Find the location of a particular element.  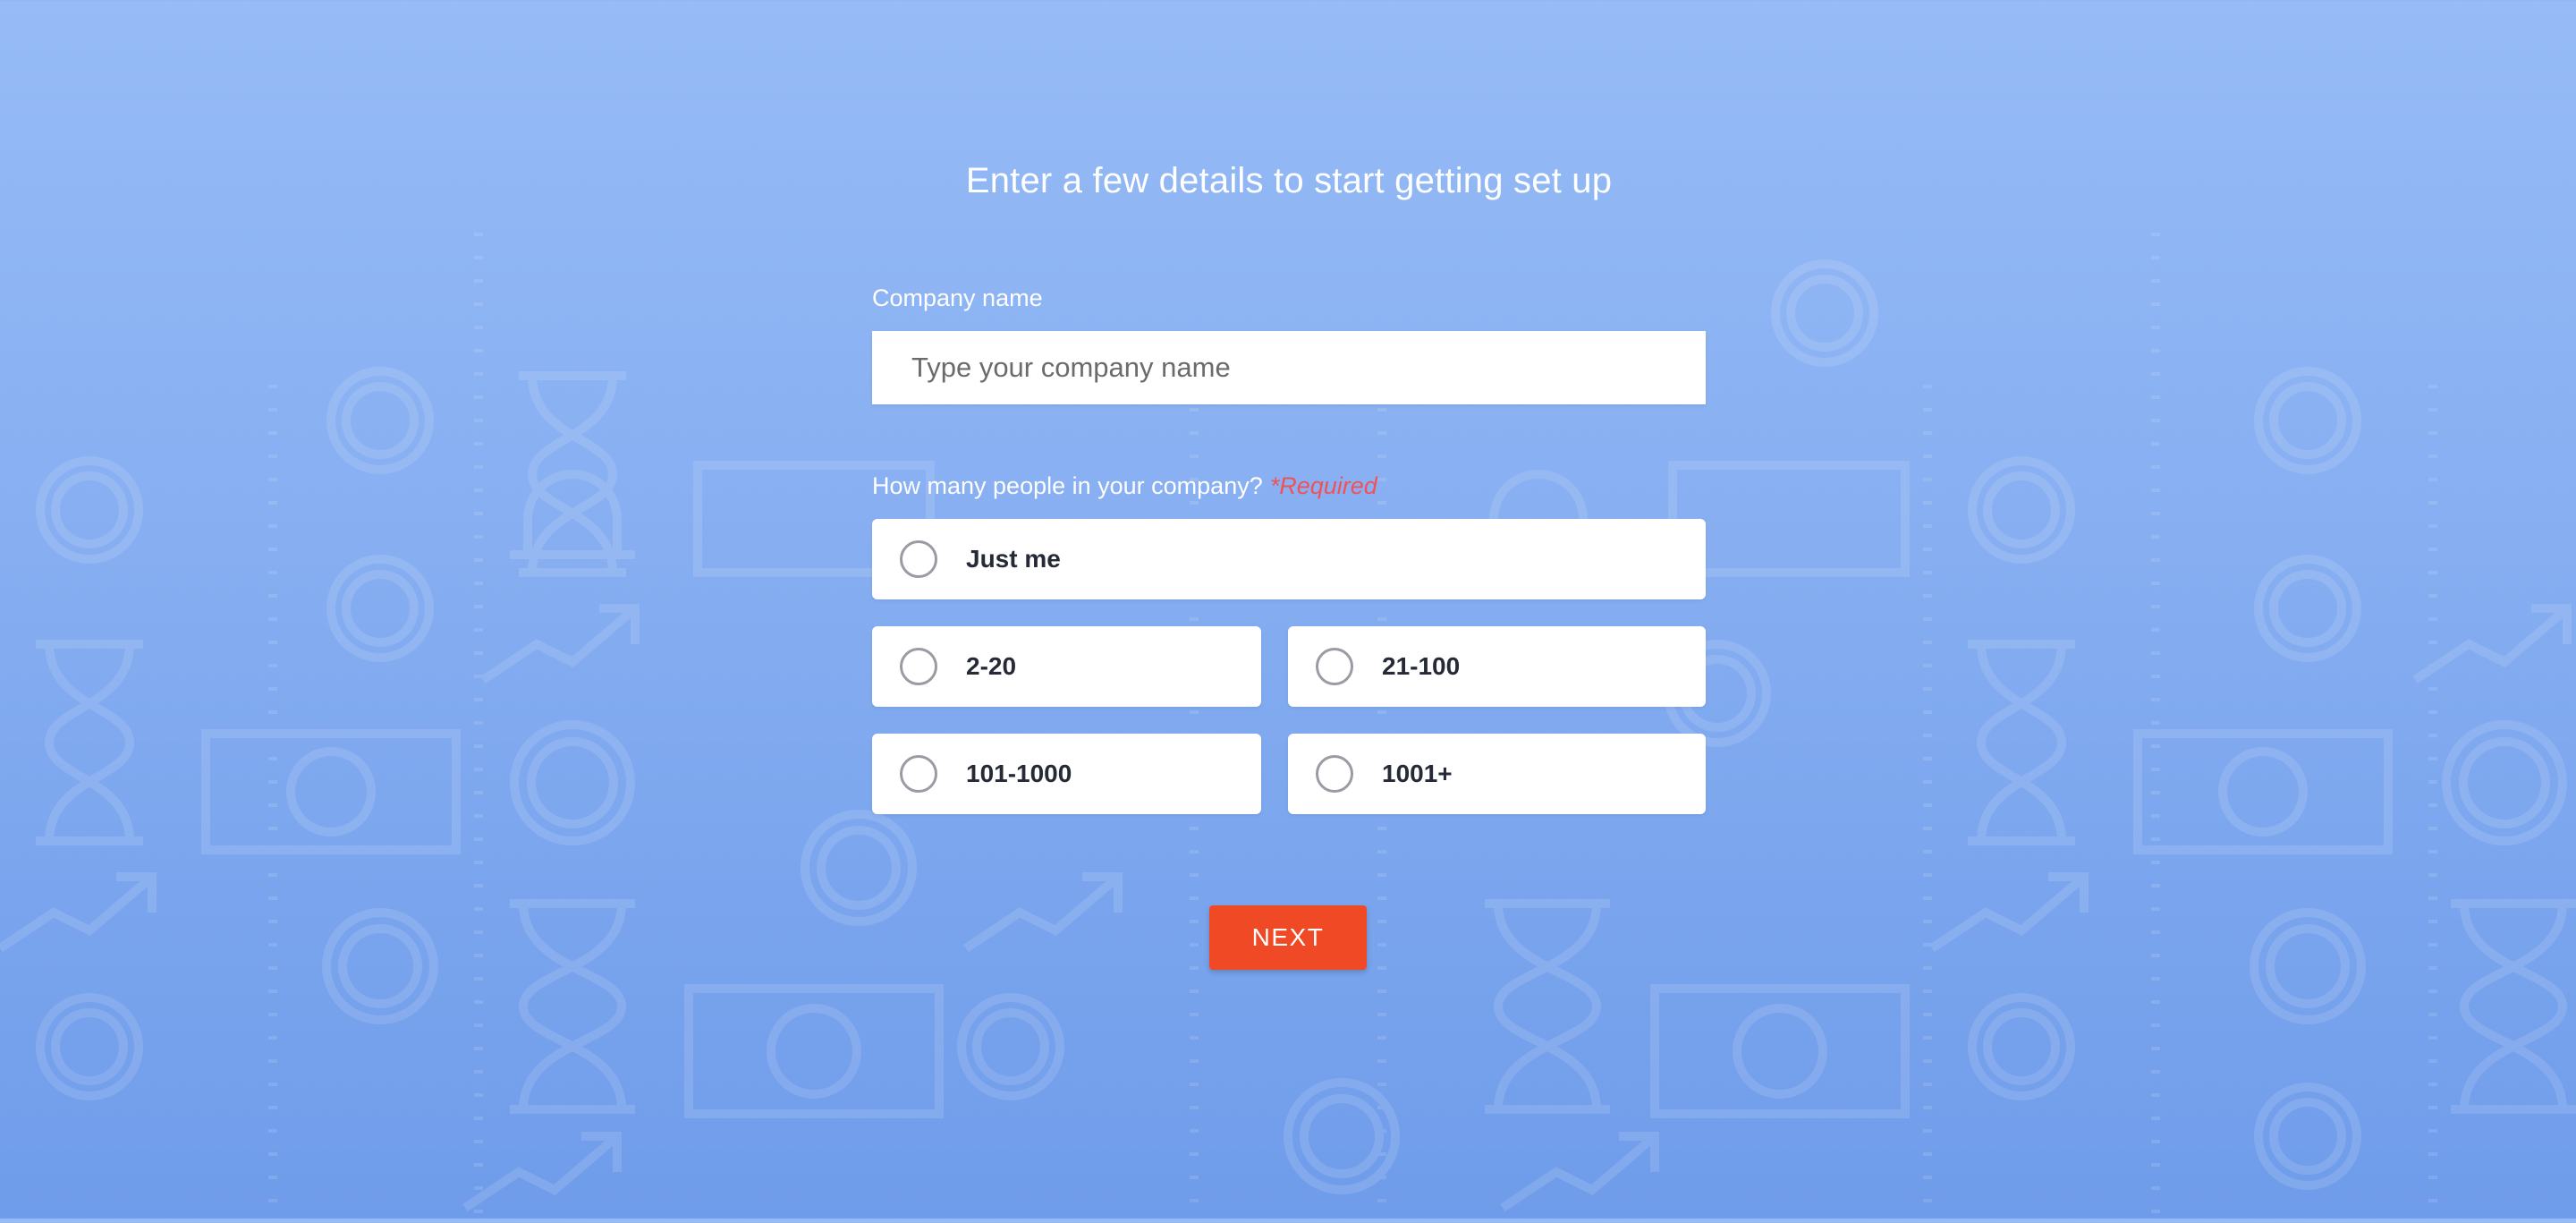

company-size-label: How many people in your company? is located at coordinates (1067, 486).